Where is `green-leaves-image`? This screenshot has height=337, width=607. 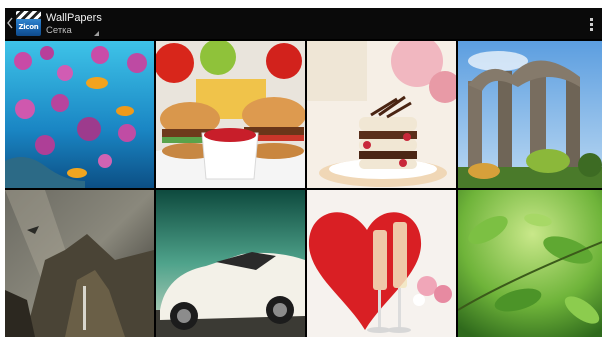 green-leaves-image is located at coordinates (530, 263).